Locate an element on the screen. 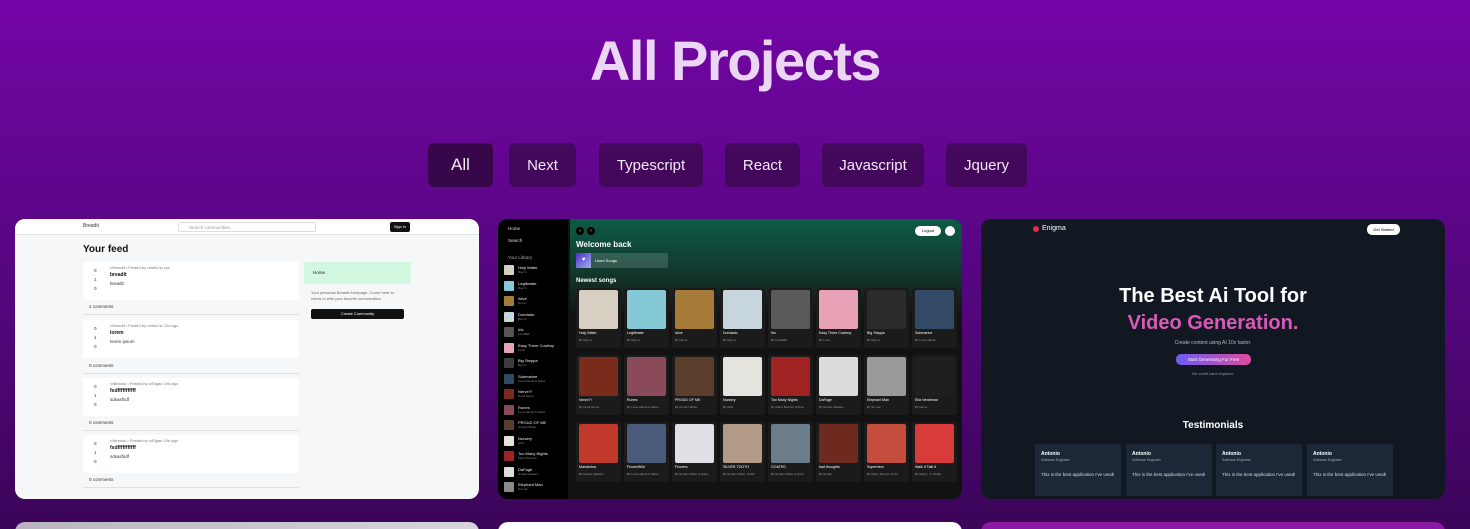  song-artist: By Armani White, ASAP is located at coordinates (739, 474).